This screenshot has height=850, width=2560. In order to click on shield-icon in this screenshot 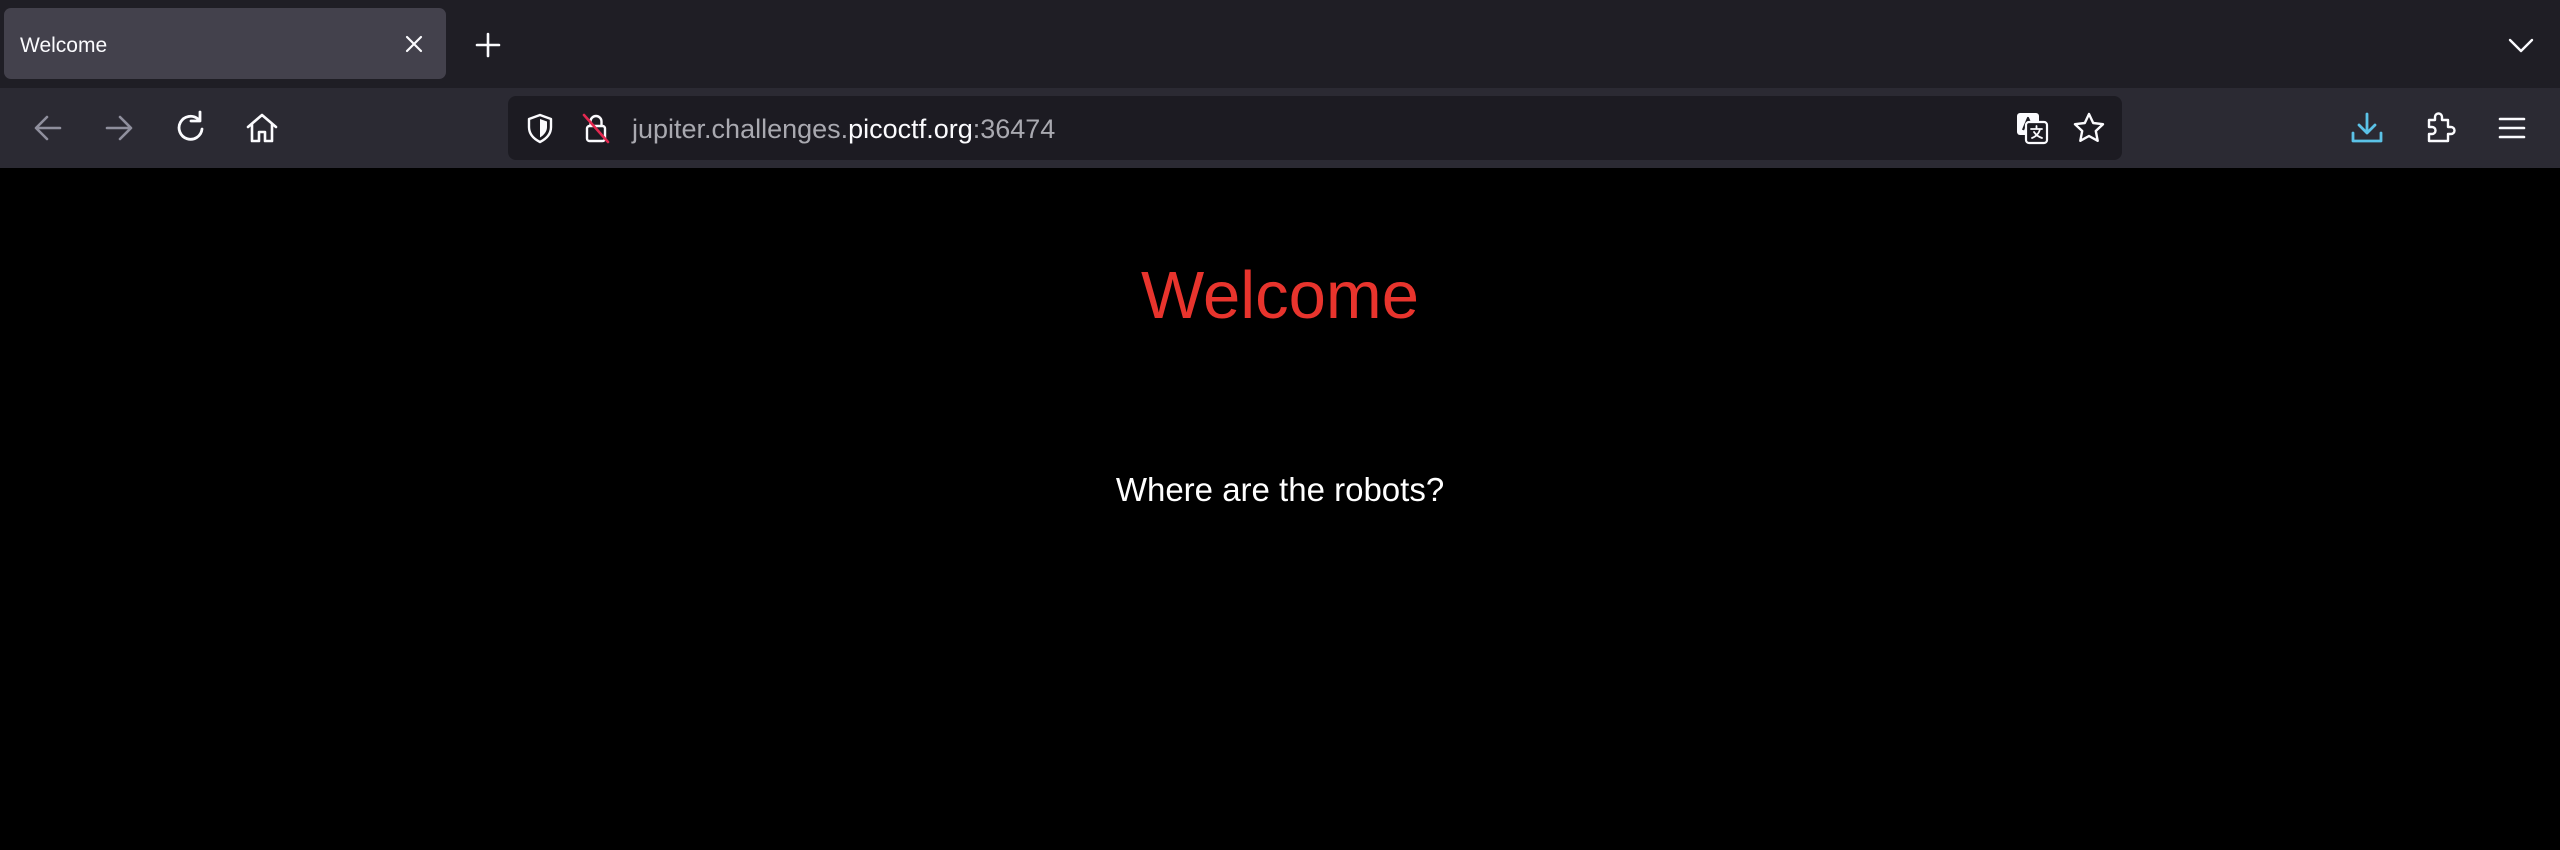, I will do `click(540, 128)`.